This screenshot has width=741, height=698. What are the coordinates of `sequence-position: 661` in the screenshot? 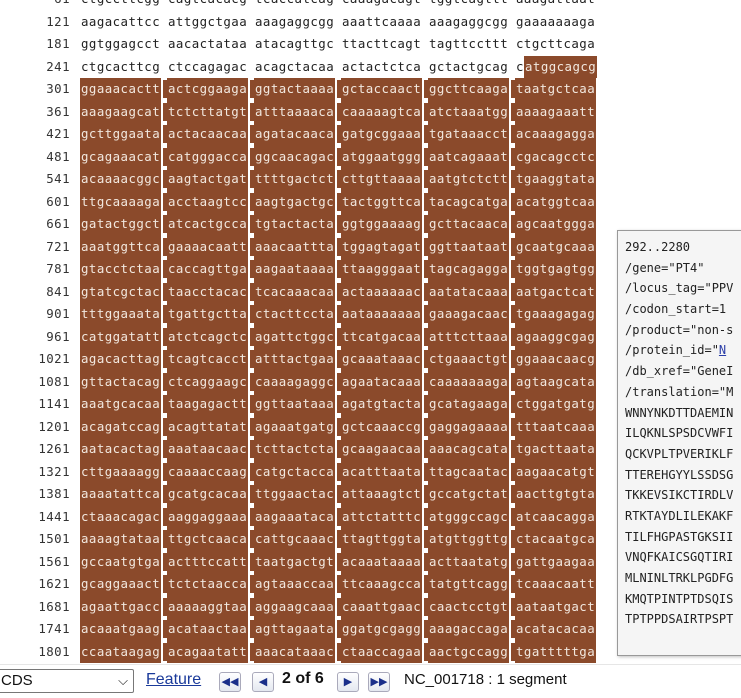 It's located at (58, 223).